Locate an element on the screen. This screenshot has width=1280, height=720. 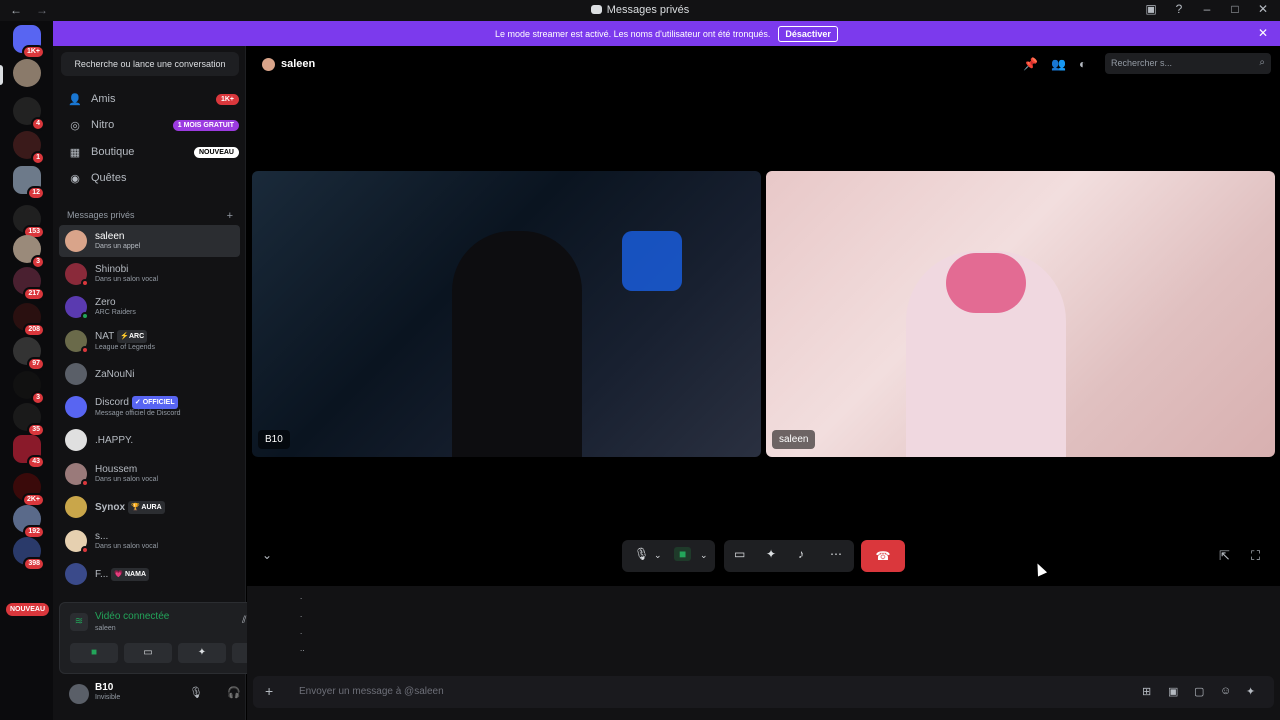
screen-share-button: ▭ is located at coordinates (148, 653).